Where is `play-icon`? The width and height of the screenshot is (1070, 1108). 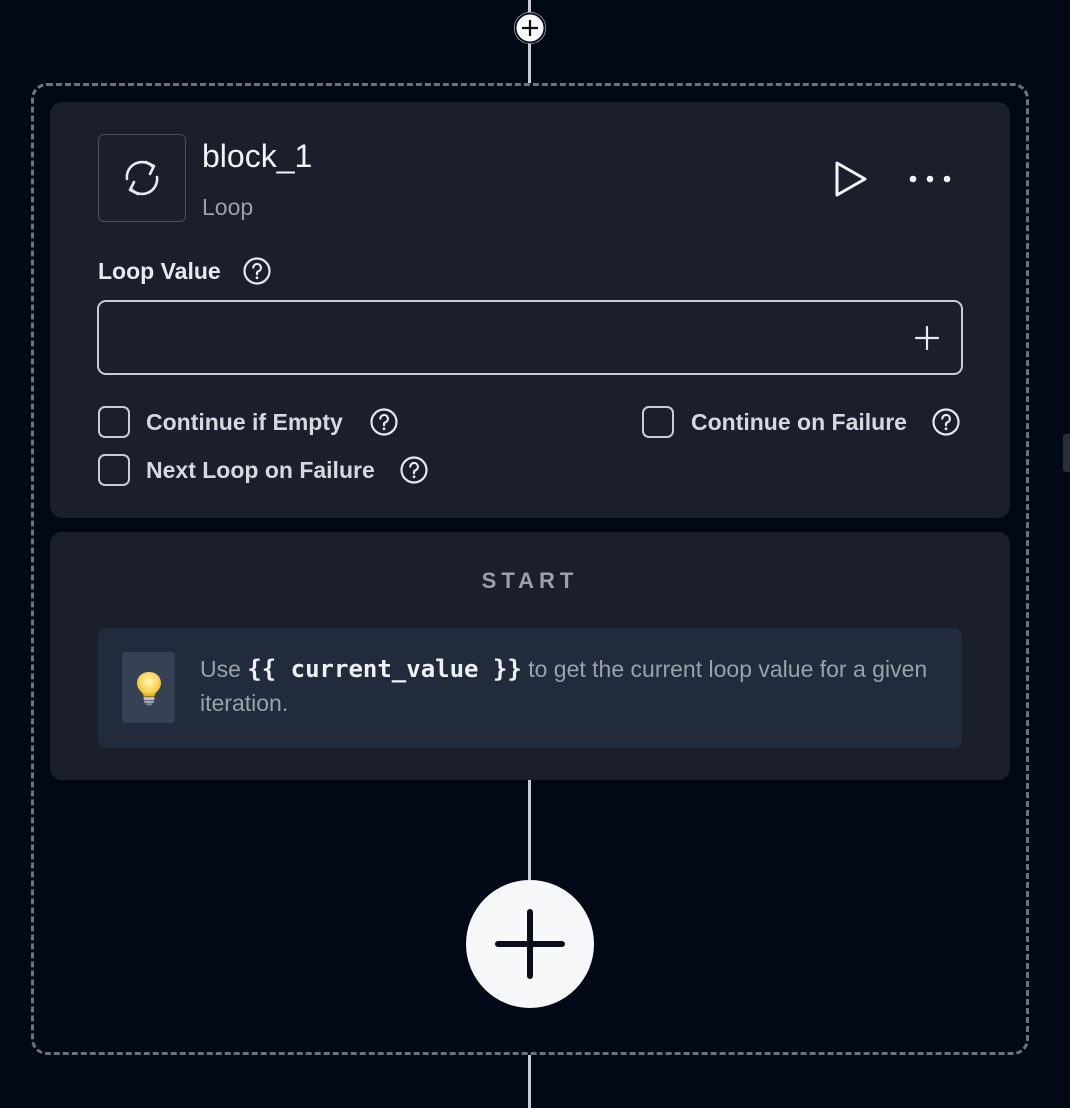
play-icon is located at coordinates (851, 179).